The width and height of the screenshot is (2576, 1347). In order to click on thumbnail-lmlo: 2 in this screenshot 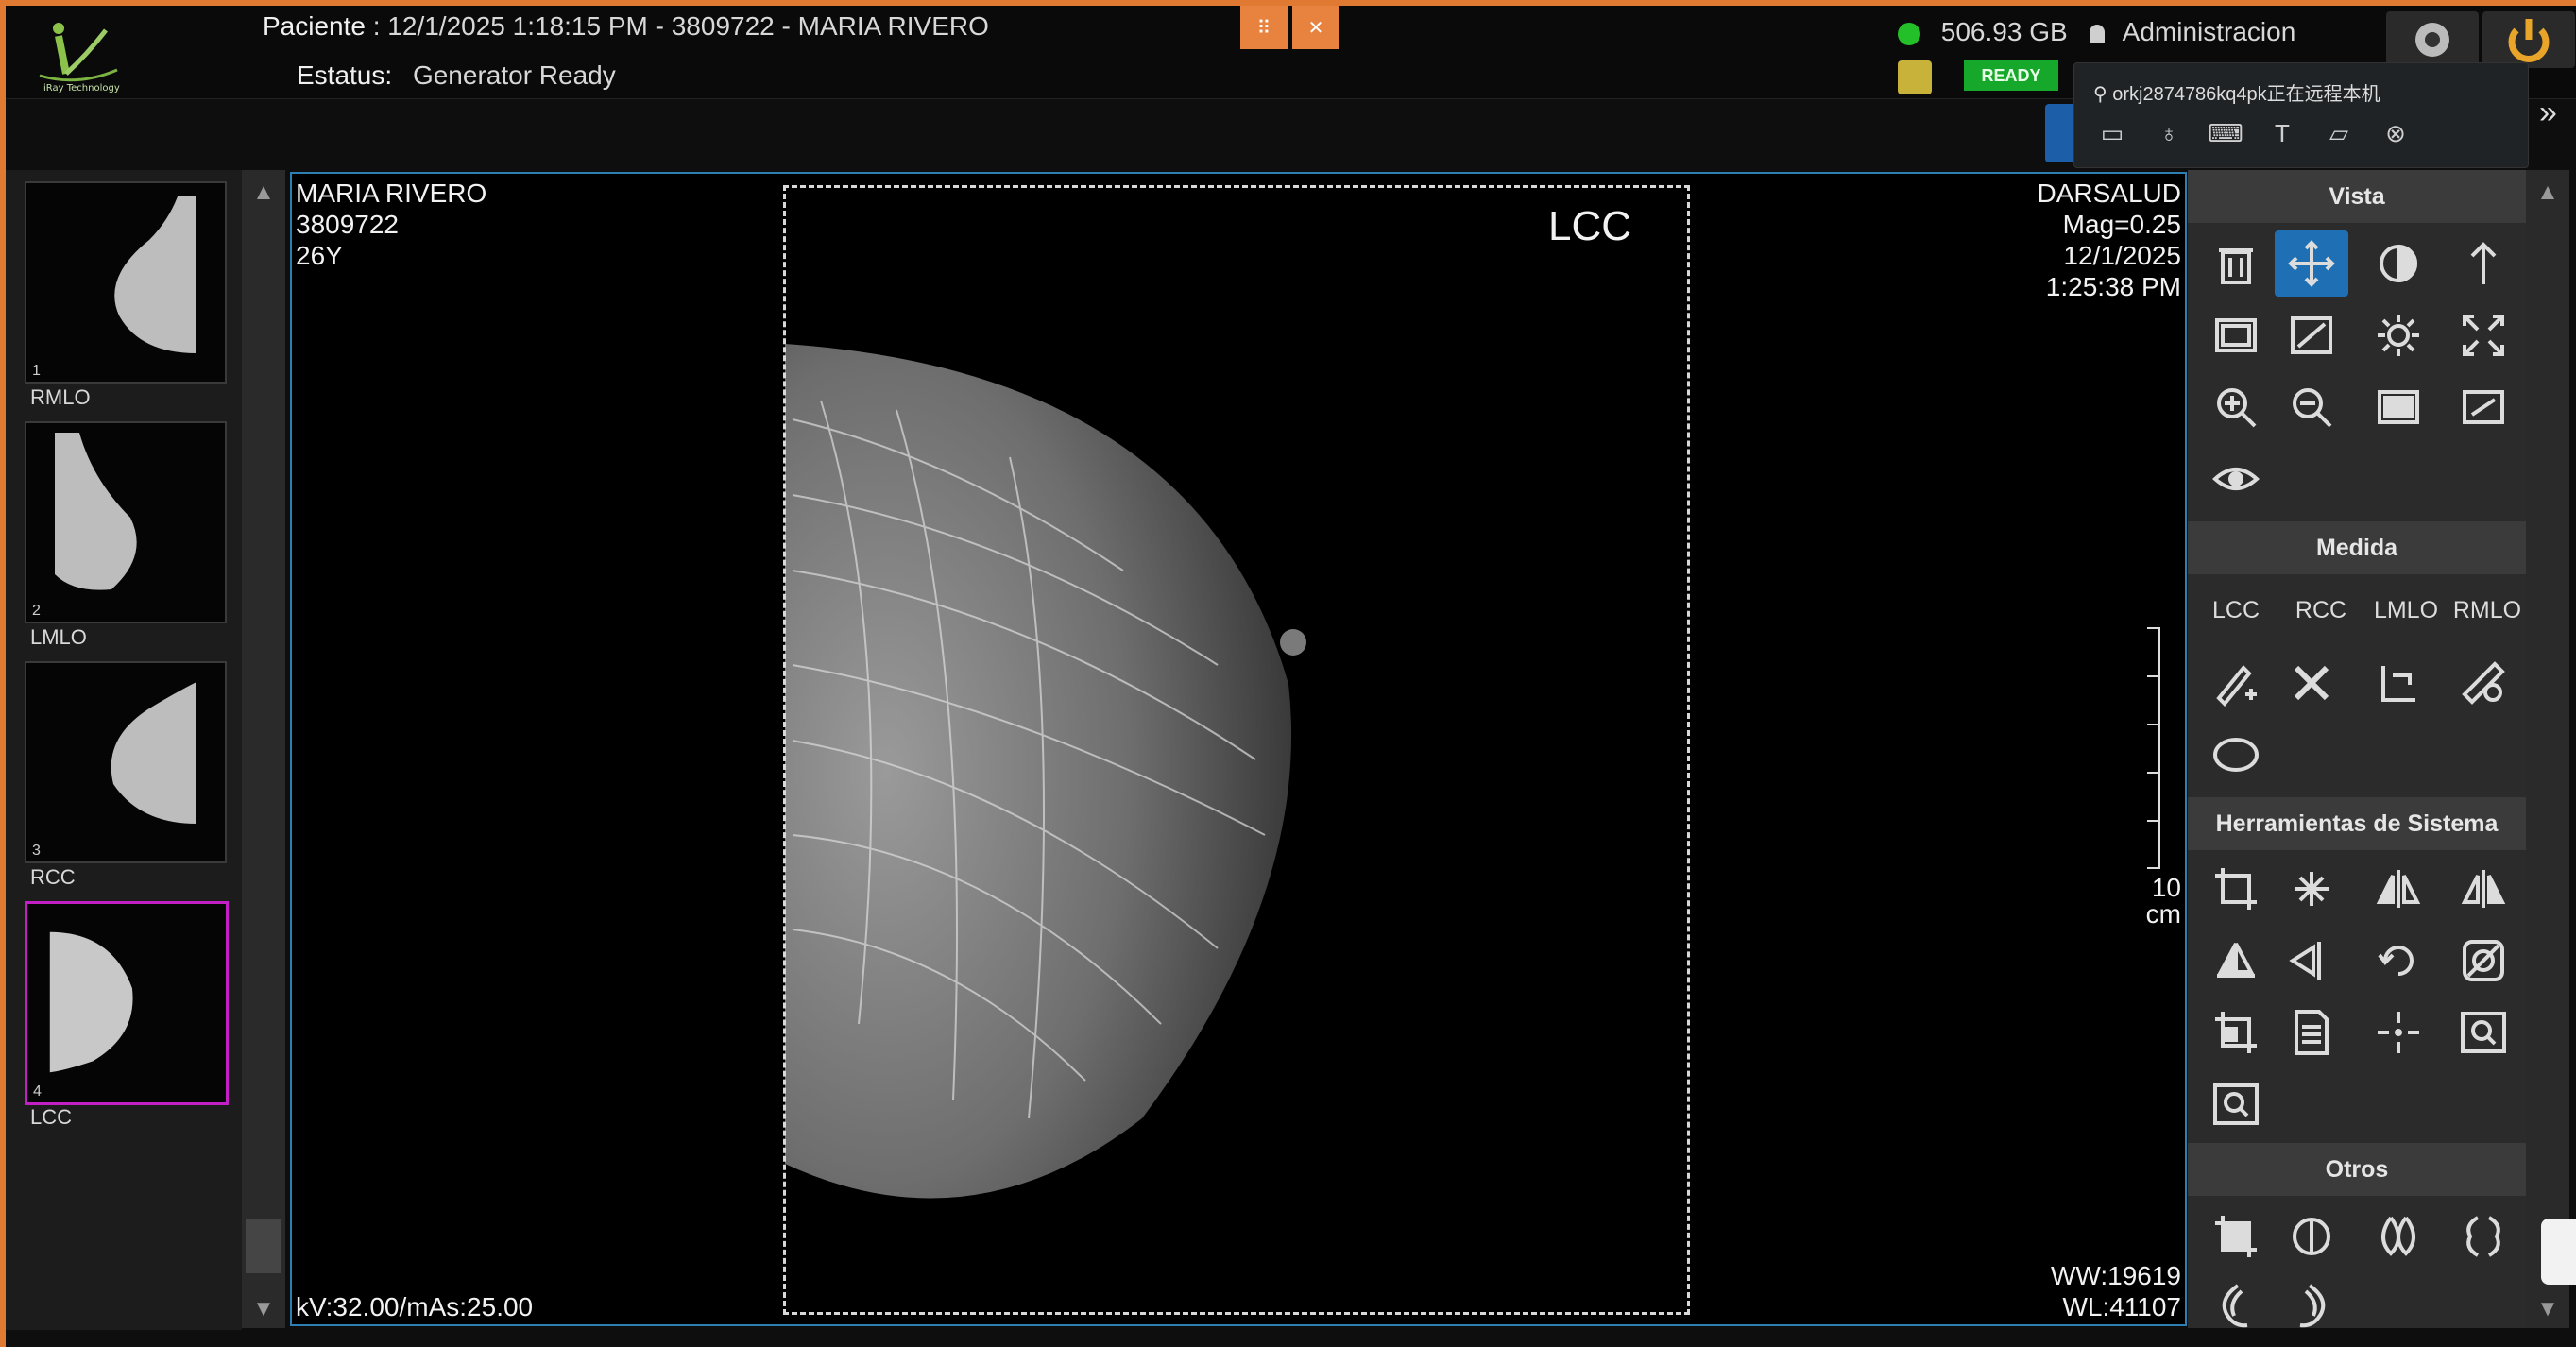, I will do `click(126, 522)`.